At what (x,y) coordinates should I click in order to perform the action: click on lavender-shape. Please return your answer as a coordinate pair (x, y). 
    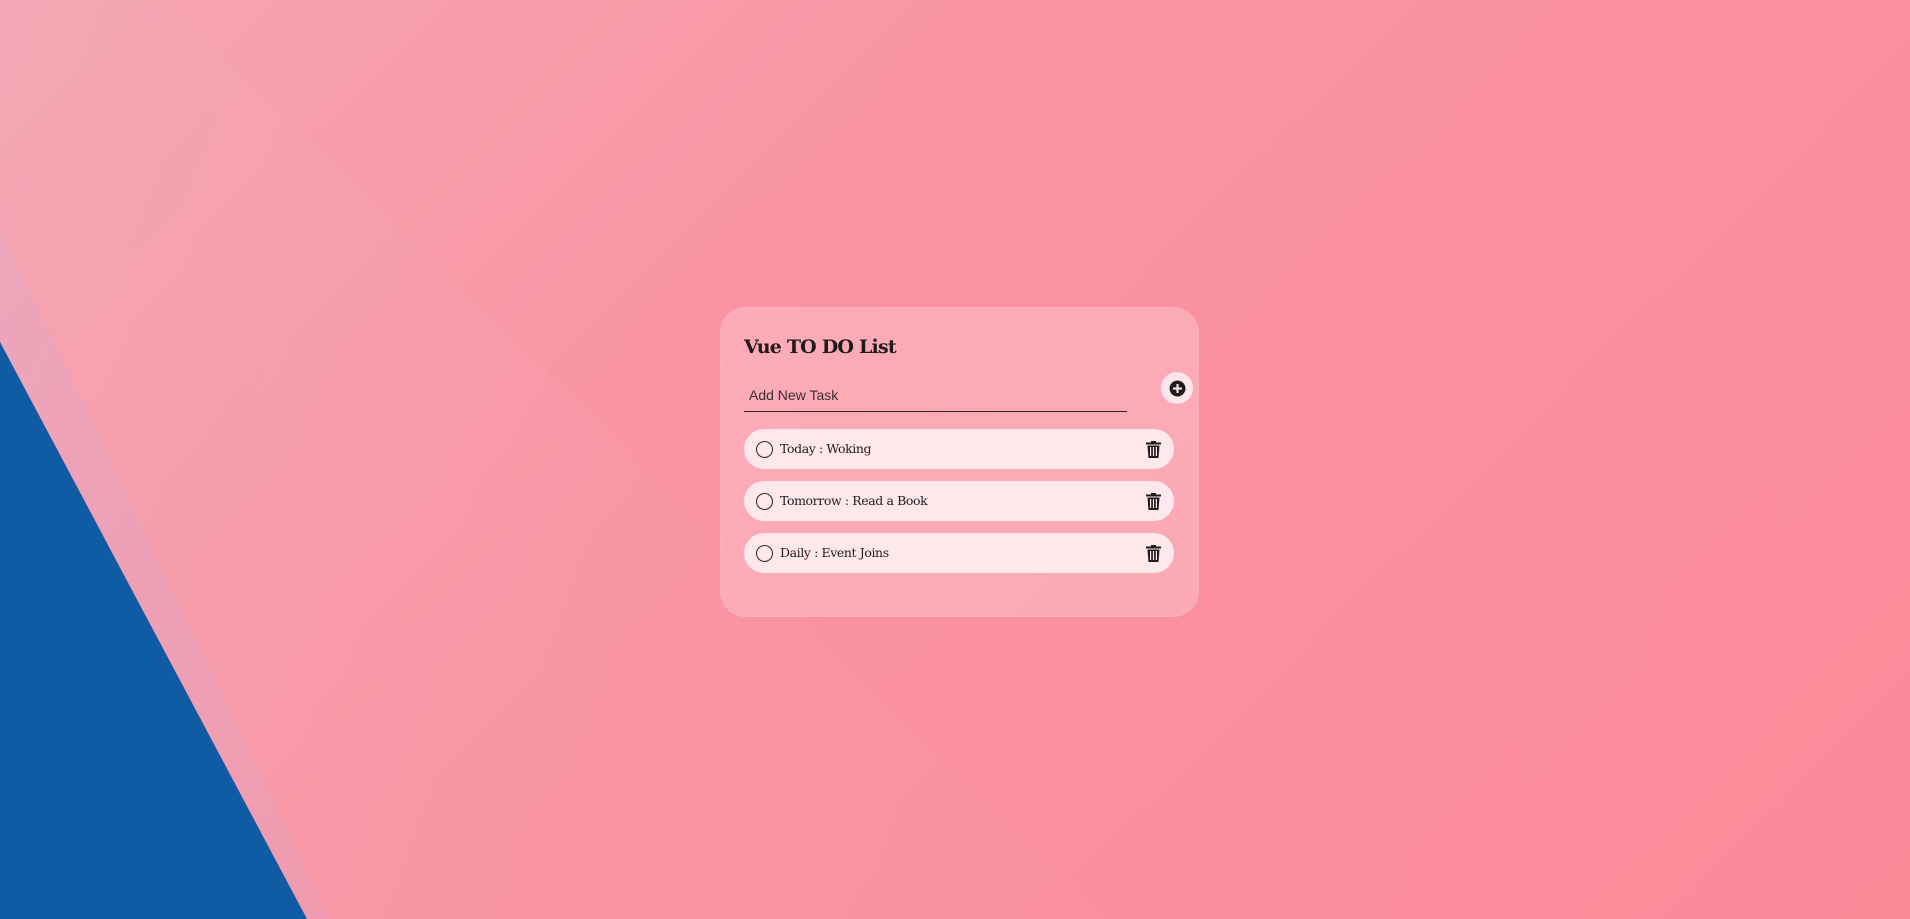
    Looking at the image, I should click on (165, 574).